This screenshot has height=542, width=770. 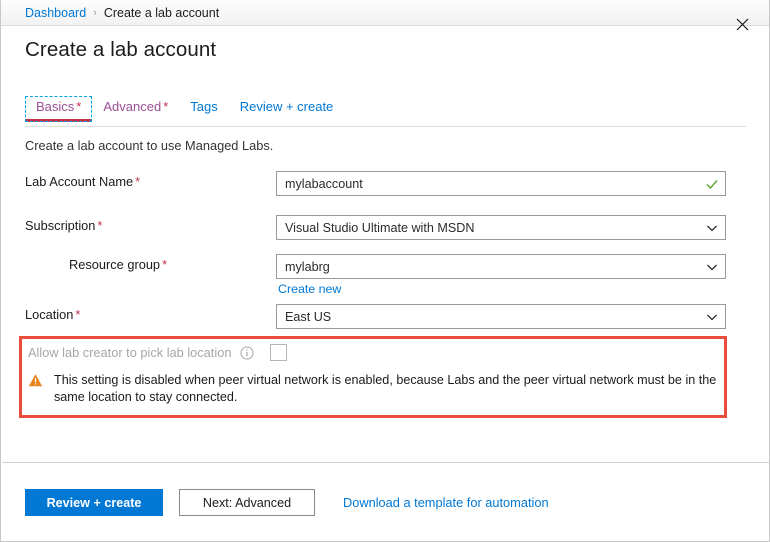 What do you see at coordinates (501, 183) in the screenshot?
I see `lab-account-name-input: mylabaccount` at bounding box center [501, 183].